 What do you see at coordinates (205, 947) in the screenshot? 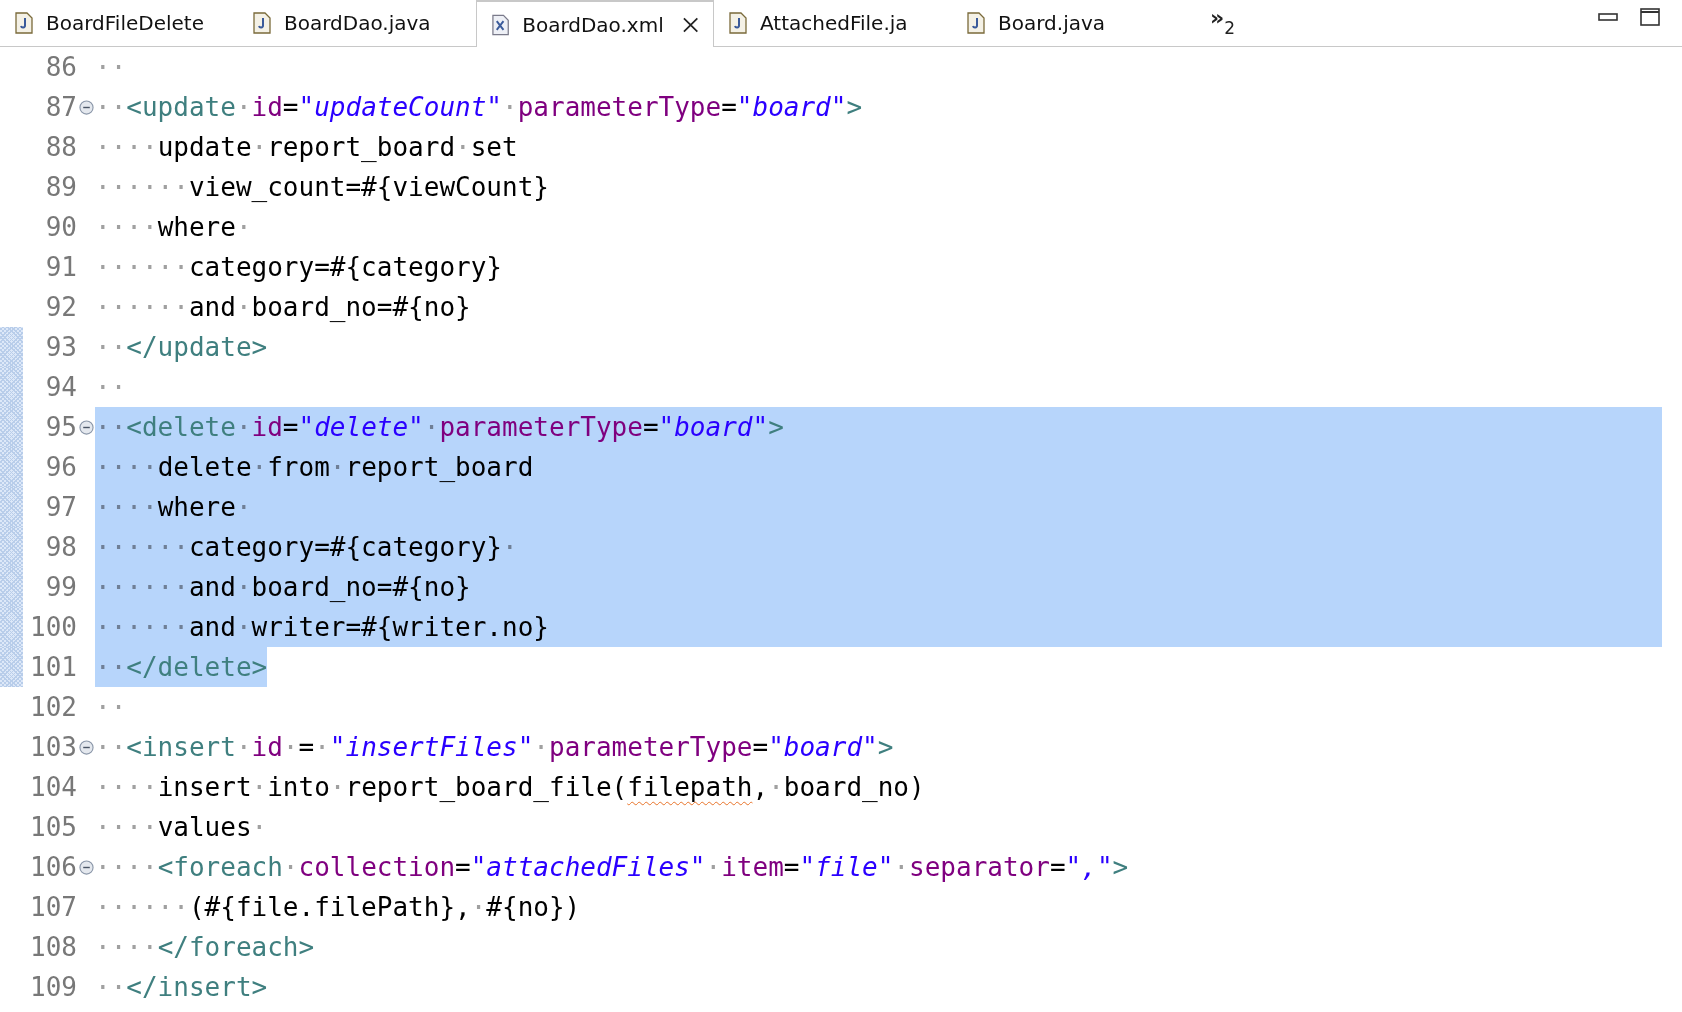
I see `code-line: ····</foreach>` at bounding box center [205, 947].